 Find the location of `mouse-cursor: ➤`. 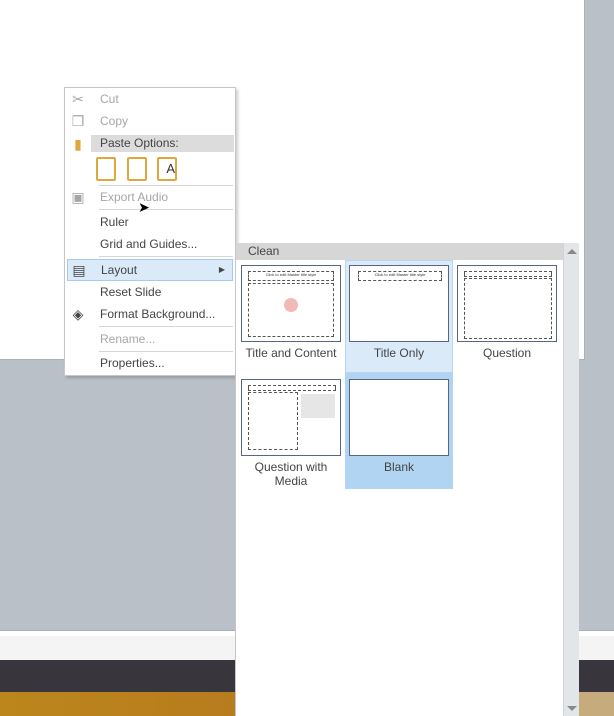

mouse-cursor: ➤ is located at coordinates (144, 207).